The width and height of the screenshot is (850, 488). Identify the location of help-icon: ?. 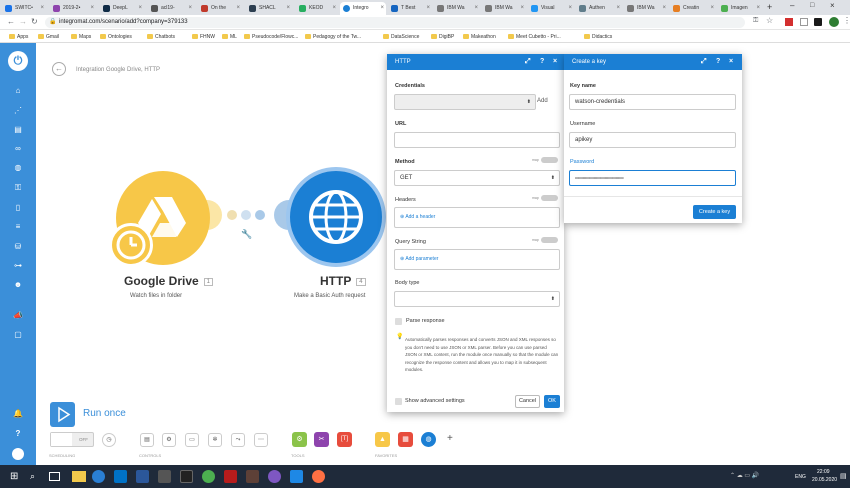
(542, 62).